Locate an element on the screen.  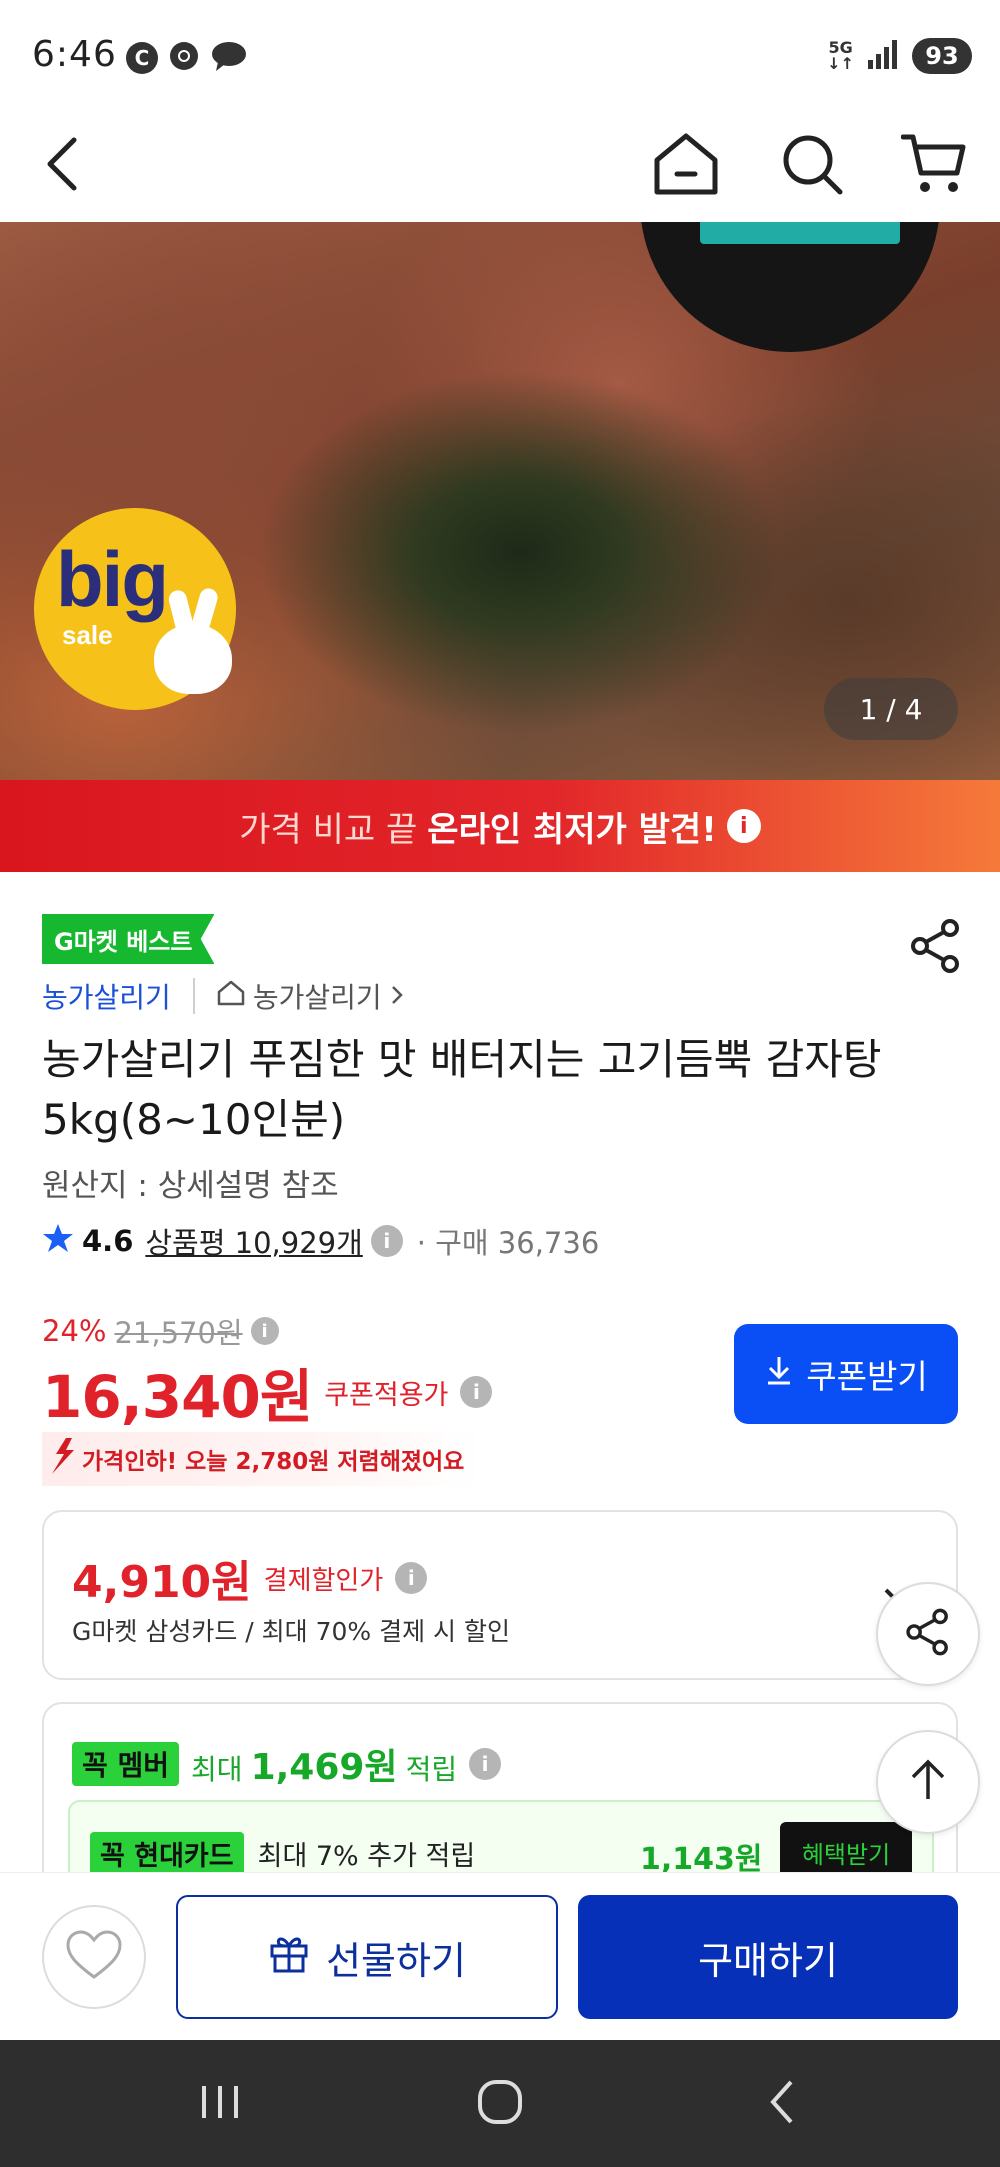
get-coupon-button: 쿠폰받기 is located at coordinates (846, 1374).